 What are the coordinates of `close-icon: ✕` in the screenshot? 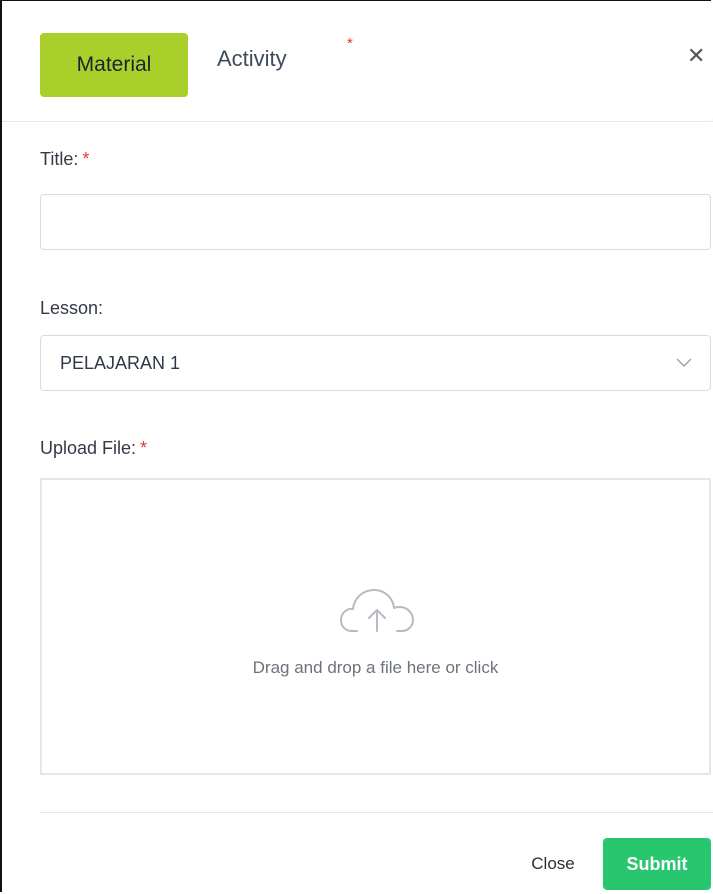 It's located at (696, 56).